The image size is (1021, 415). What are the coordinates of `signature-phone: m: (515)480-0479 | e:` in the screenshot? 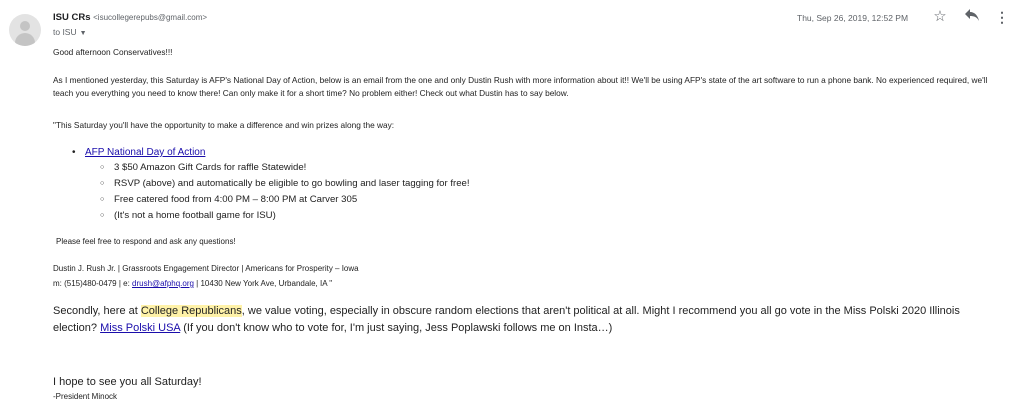 It's located at (93, 283).